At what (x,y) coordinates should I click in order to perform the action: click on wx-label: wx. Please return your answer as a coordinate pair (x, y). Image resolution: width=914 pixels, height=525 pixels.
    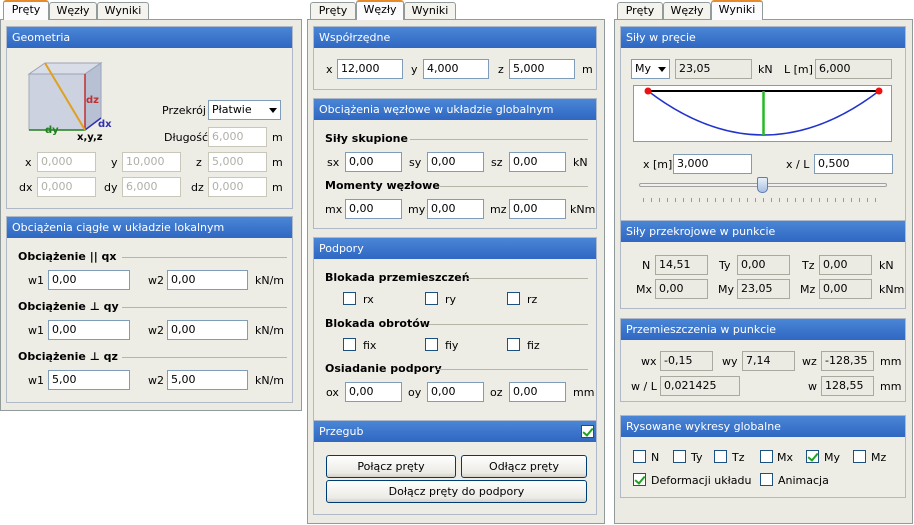
    Looking at the image, I should click on (649, 361).